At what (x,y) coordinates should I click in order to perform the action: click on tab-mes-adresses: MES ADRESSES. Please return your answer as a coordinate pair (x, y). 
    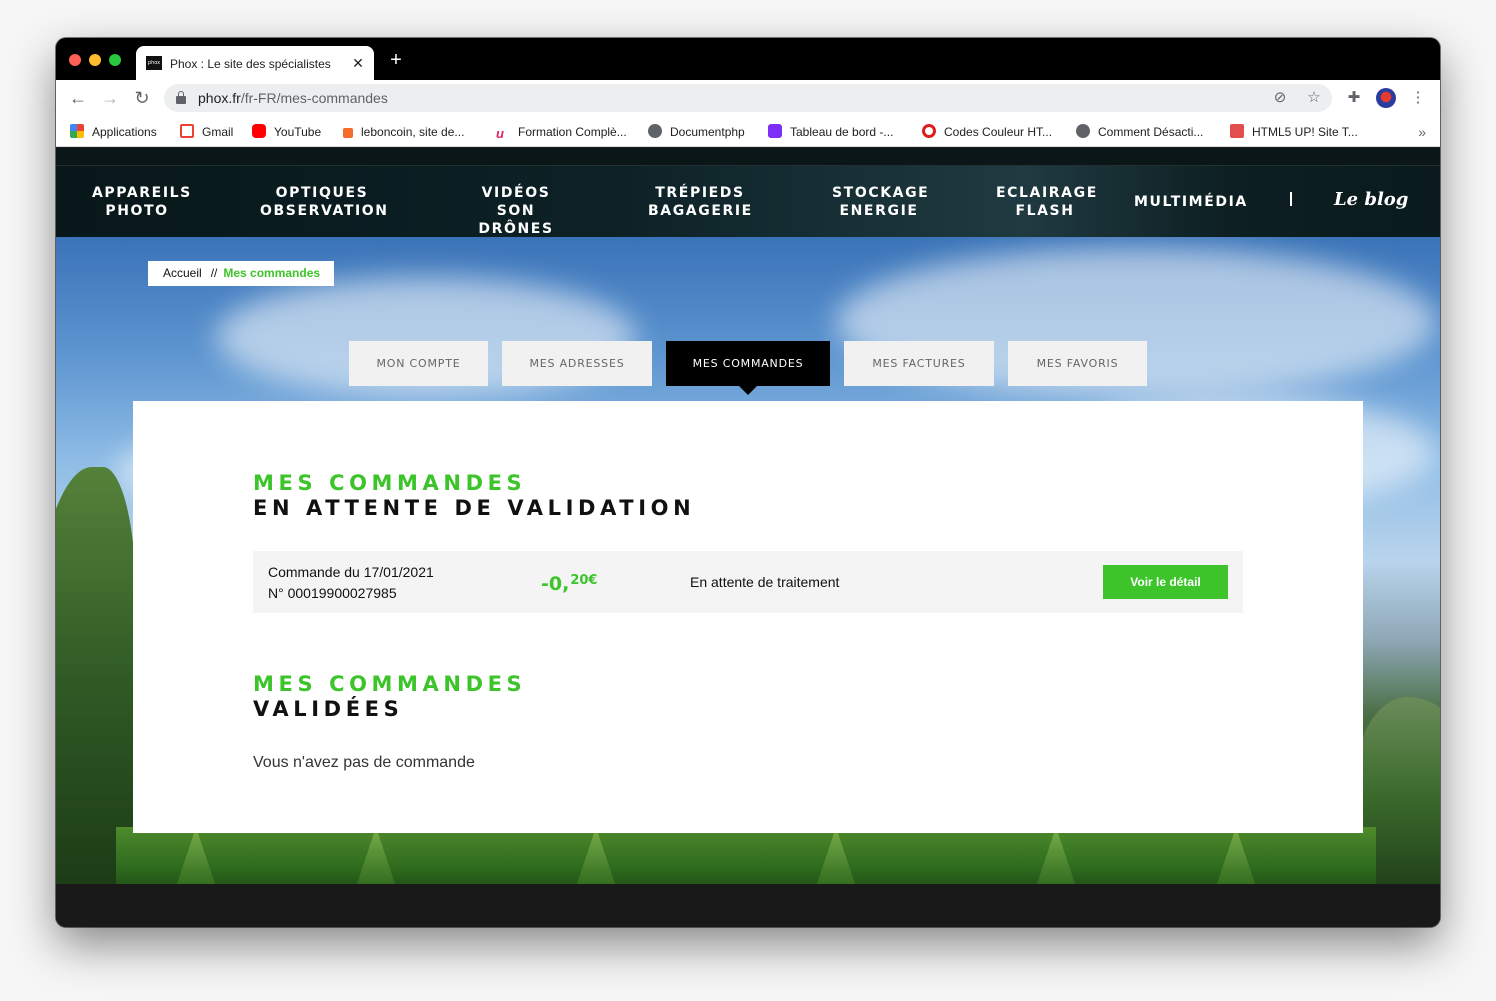
    Looking at the image, I should click on (577, 363).